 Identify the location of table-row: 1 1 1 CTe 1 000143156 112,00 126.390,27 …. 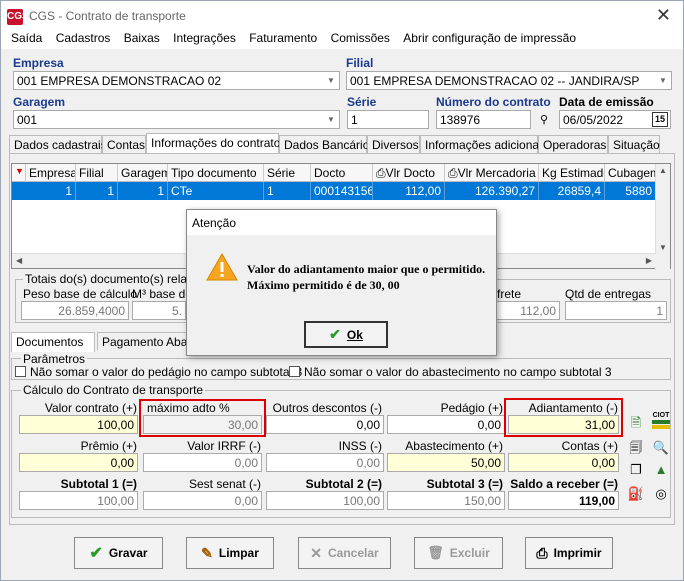
(334, 191).